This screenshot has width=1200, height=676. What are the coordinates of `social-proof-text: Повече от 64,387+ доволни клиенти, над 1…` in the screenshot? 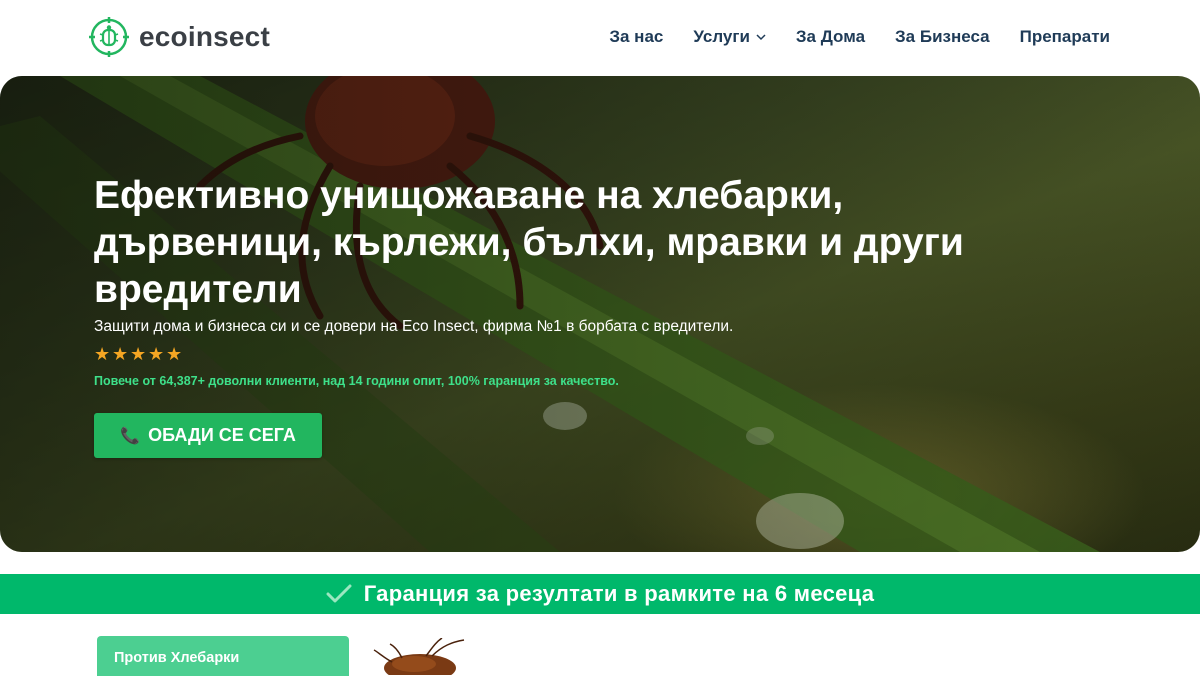 It's located at (356, 381).